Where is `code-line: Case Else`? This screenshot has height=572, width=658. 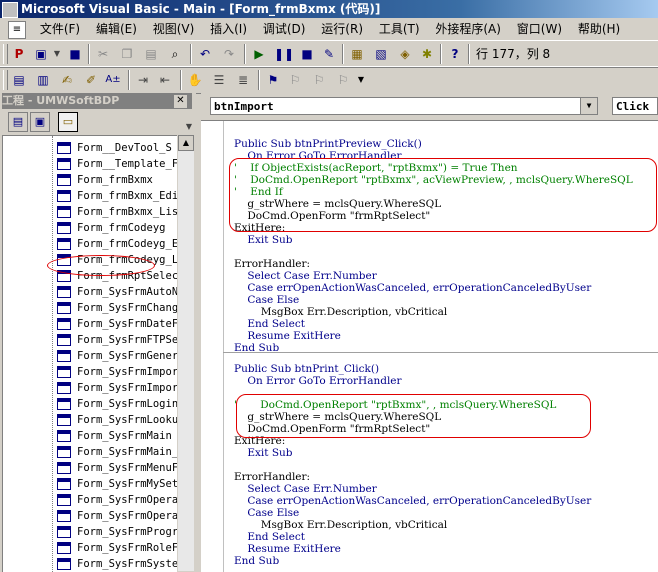 code-line: Case Else is located at coordinates (266, 513).